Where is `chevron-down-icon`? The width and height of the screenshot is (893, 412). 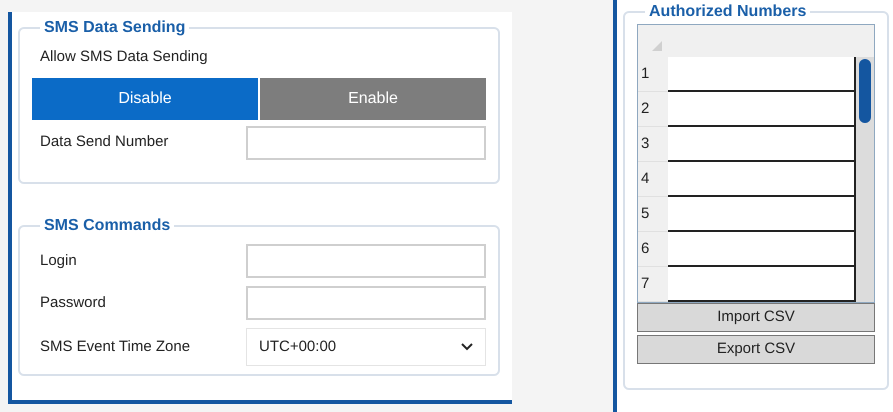 chevron-down-icon is located at coordinates (467, 347).